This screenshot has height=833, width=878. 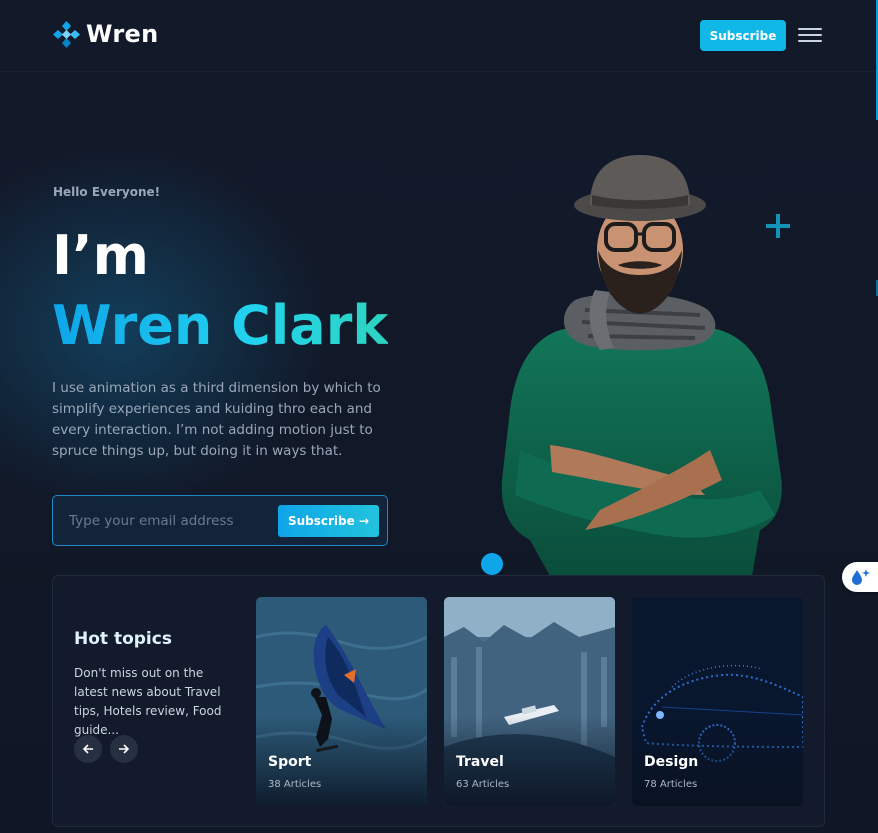 I want to click on hero-greeting: Hello Everyone!, so click(x=107, y=192).